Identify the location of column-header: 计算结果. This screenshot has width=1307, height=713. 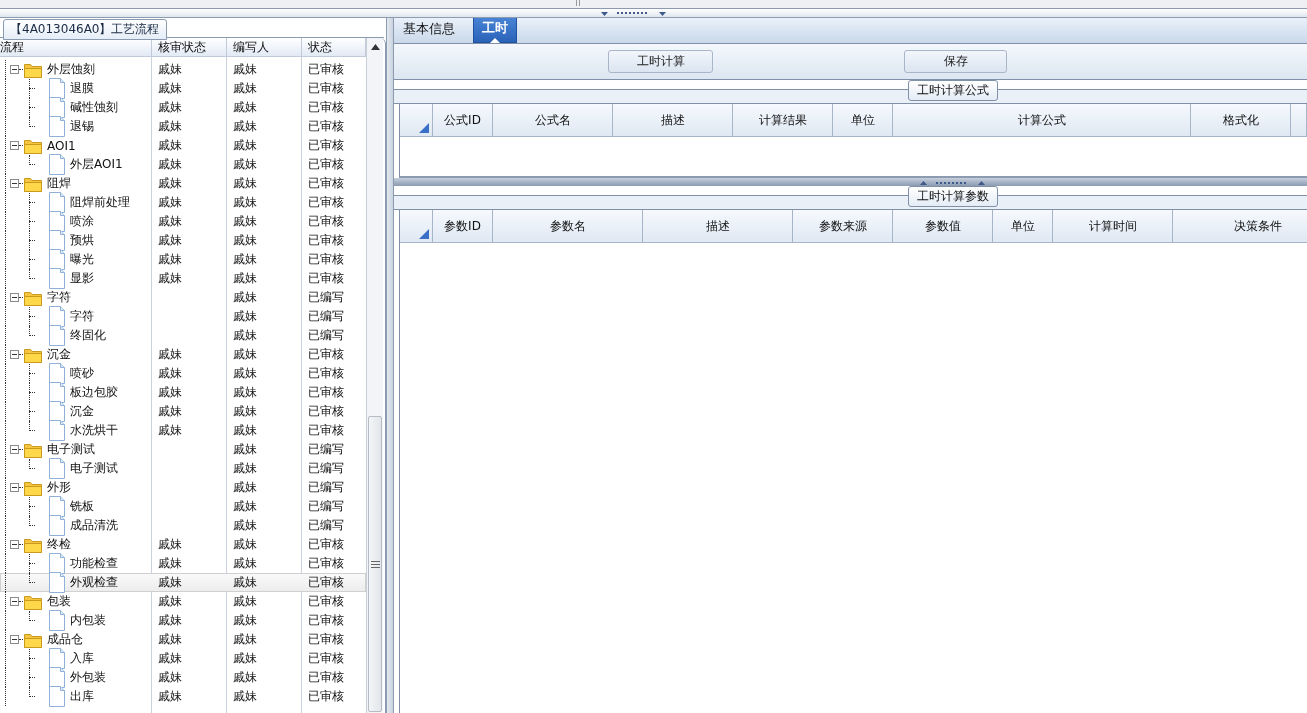
(783, 120).